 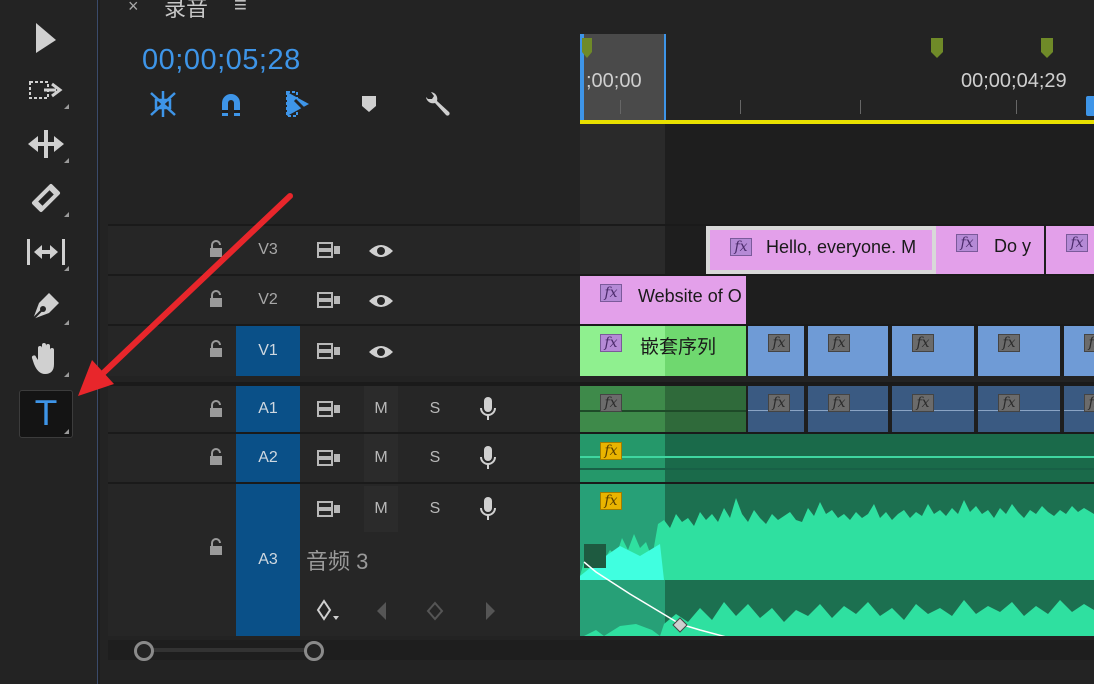 What do you see at coordinates (231, 104) in the screenshot?
I see `snap-button` at bounding box center [231, 104].